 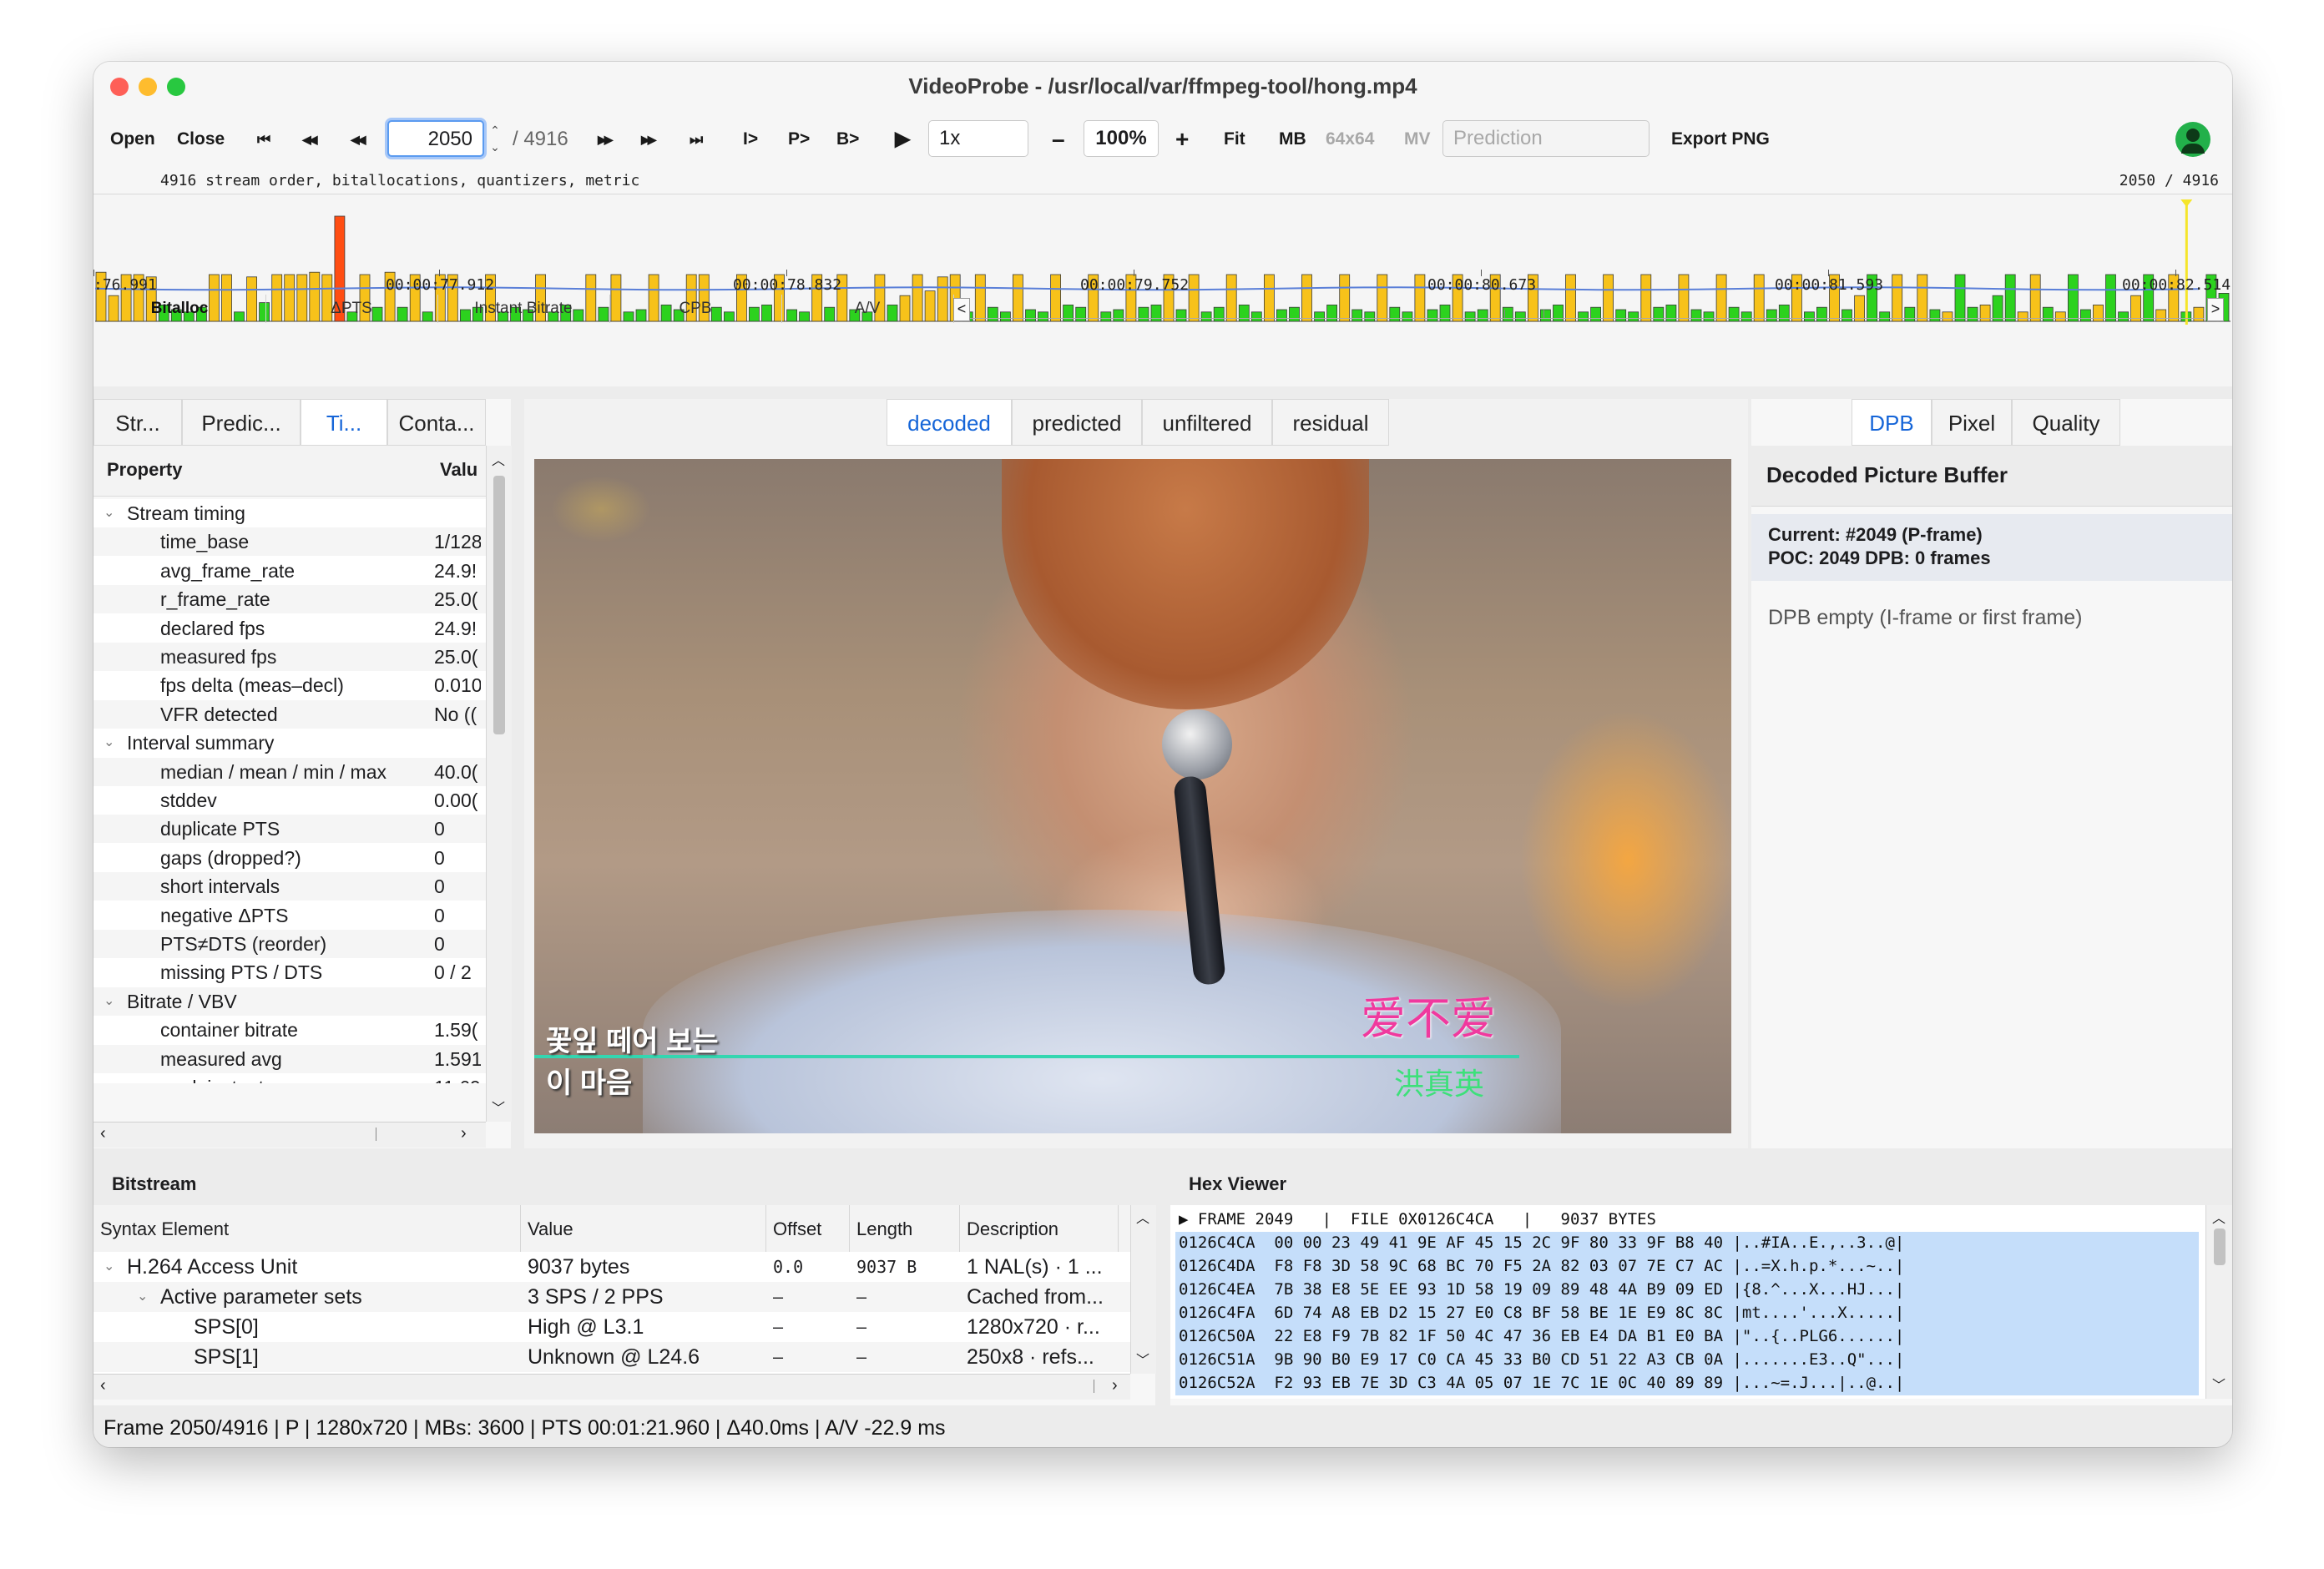 What do you see at coordinates (246, 1134) in the screenshot?
I see `hscroll-thumb` at bounding box center [246, 1134].